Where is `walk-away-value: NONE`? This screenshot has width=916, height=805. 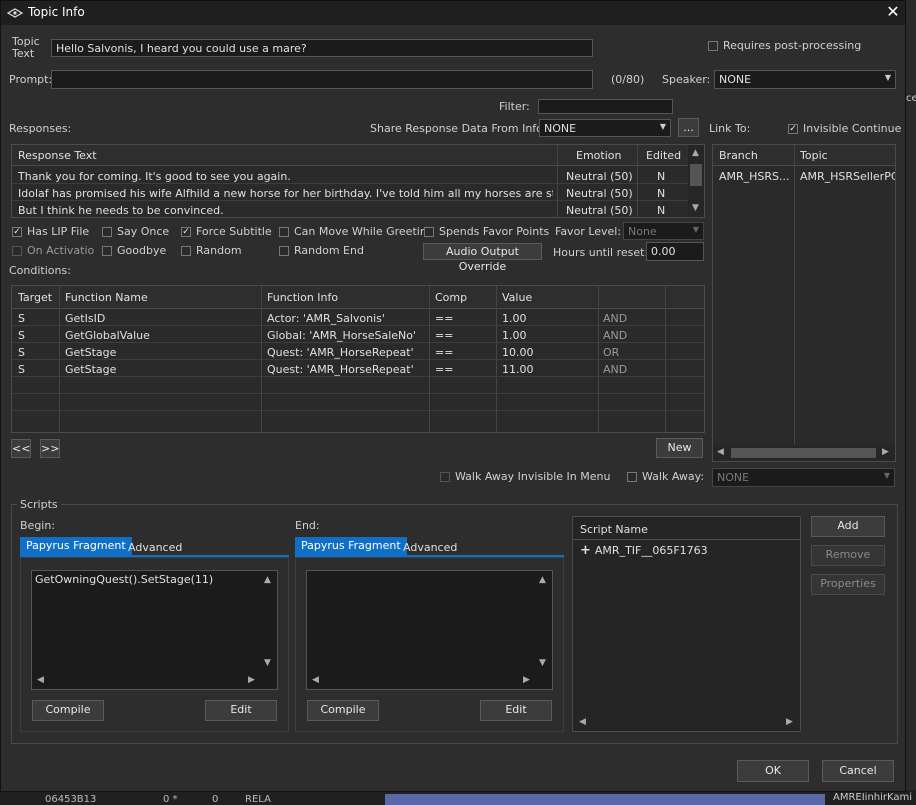 walk-away-value: NONE is located at coordinates (733, 477).